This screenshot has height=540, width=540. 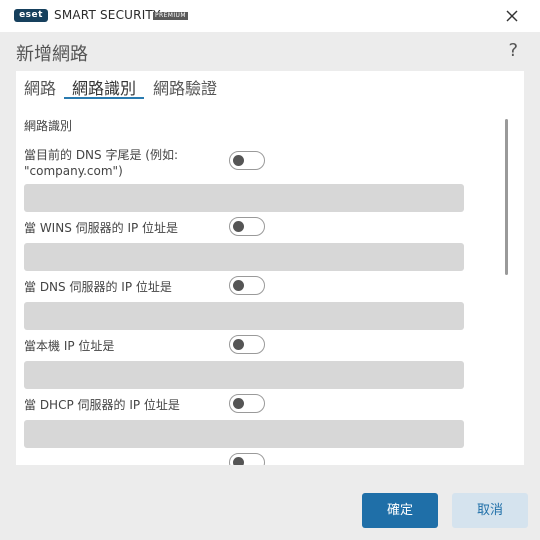 I want to click on wins-server-input, so click(x=244, y=257).